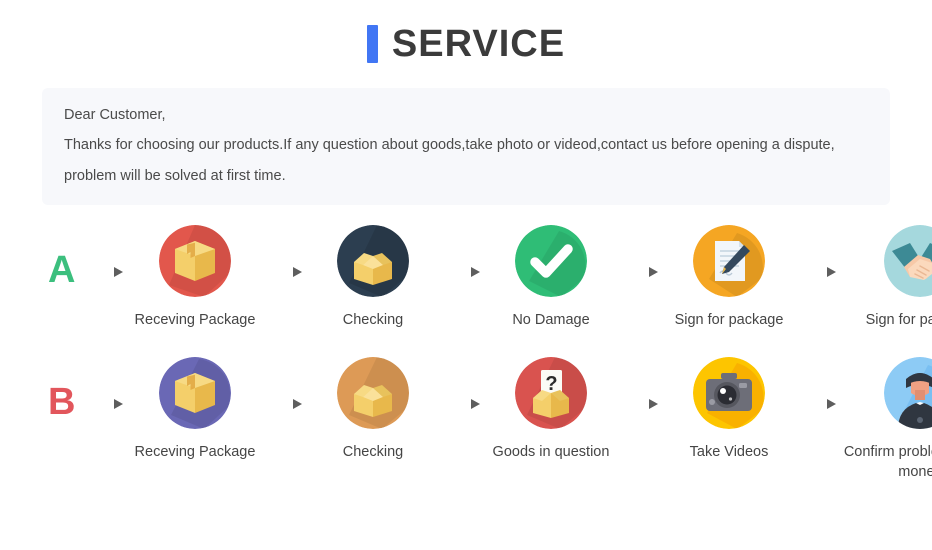 The image size is (932, 550). I want to click on handshake-icon, so click(908, 261).